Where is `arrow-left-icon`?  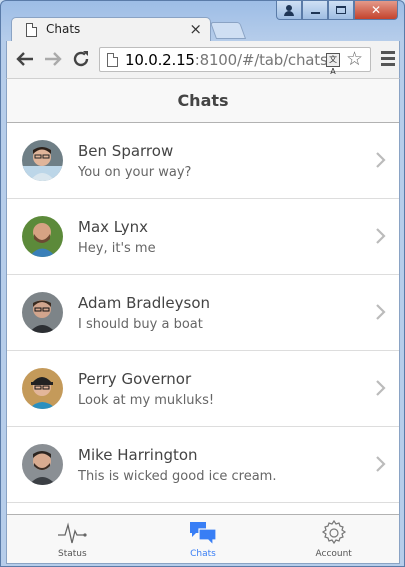 arrow-left-icon is located at coordinates (24, 59).